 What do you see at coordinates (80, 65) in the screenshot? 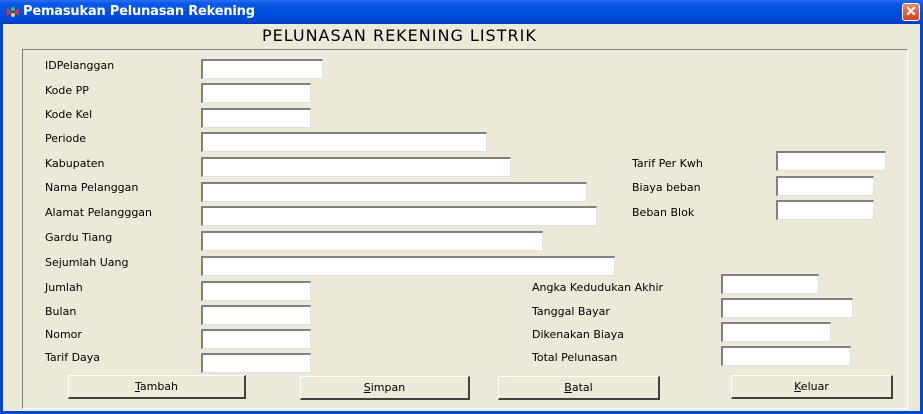
I see `label-id-pelanggan: IDPelanggan` at bounding box center [80, 65].